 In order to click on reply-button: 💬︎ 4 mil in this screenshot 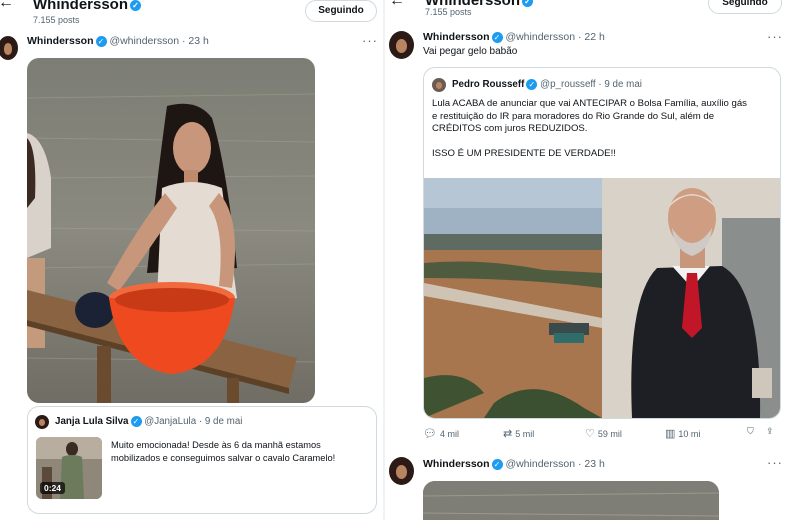, I will do `click(441, 433)`.